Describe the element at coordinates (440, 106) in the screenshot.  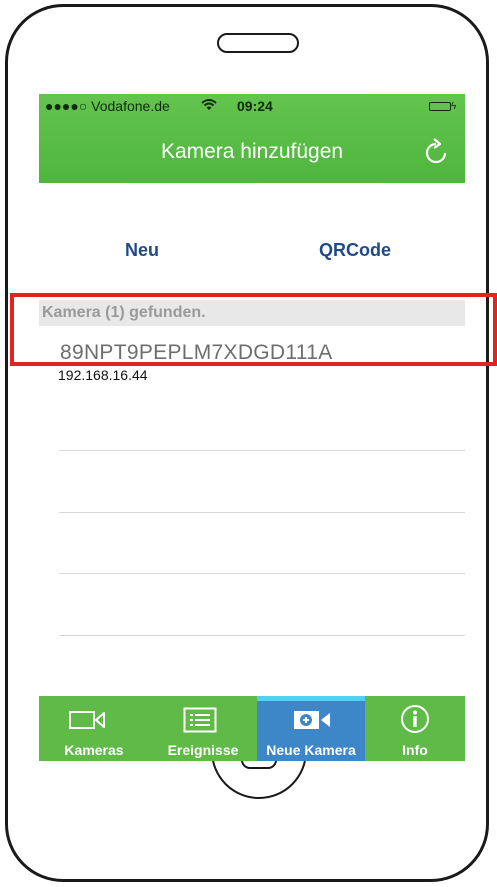
I see `battery-icon` at that location.